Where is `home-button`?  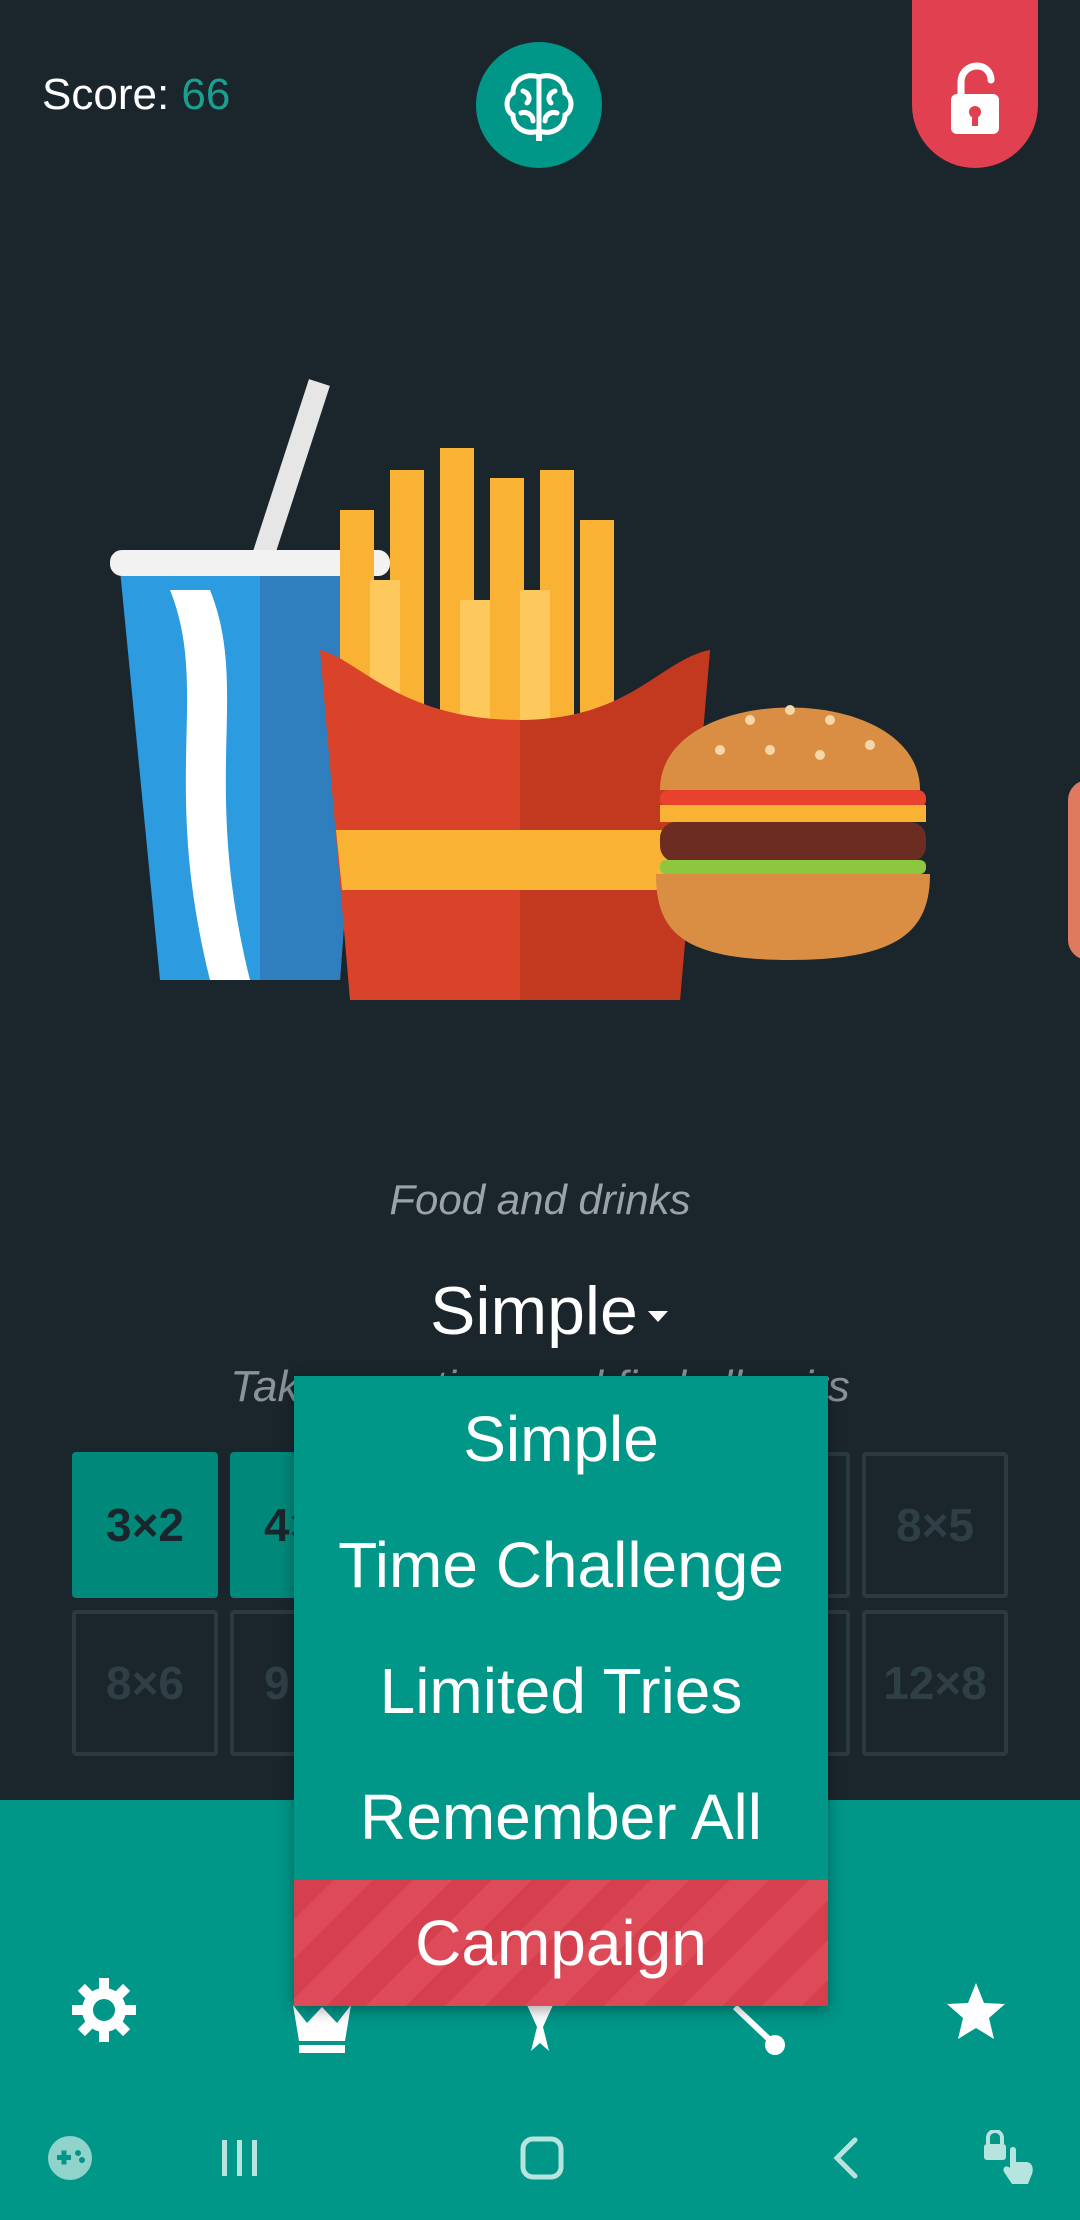 home-button is located at coordinates (542, 2158).